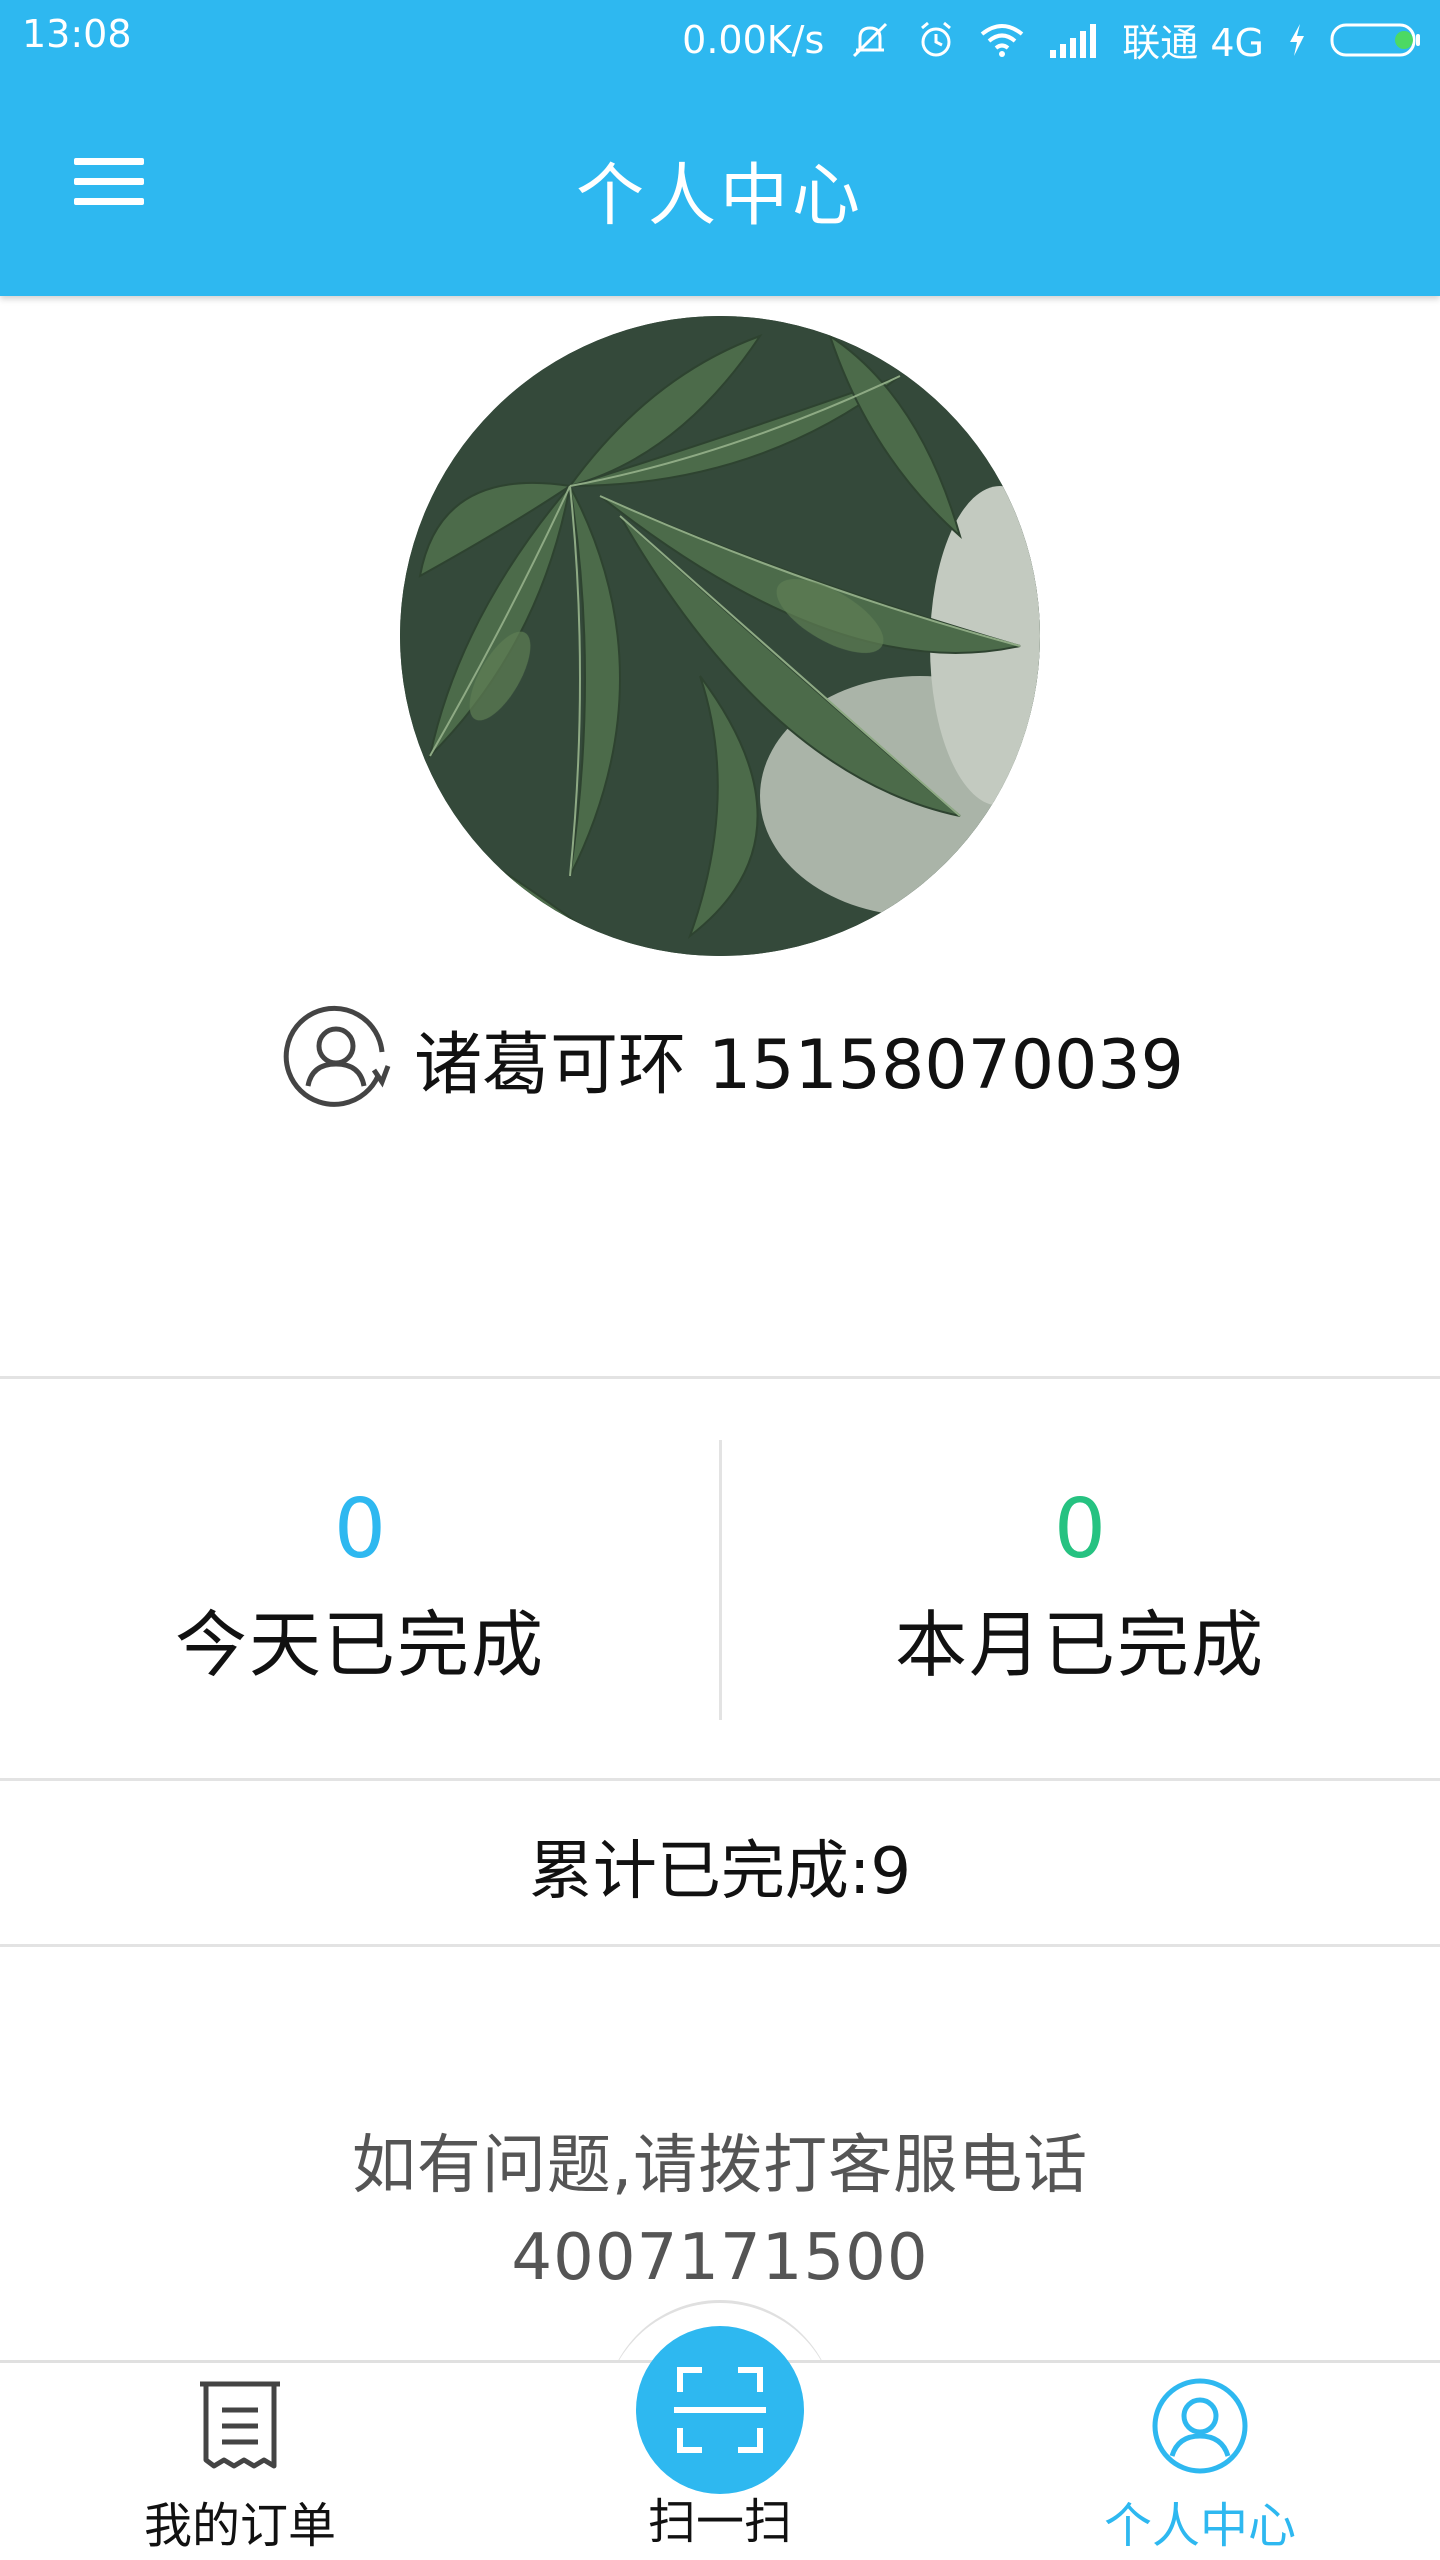 Image resolution: width=1440 pixels, height=2560 pixels. I want to click on user-circle-icon, so click(1200, 2426).